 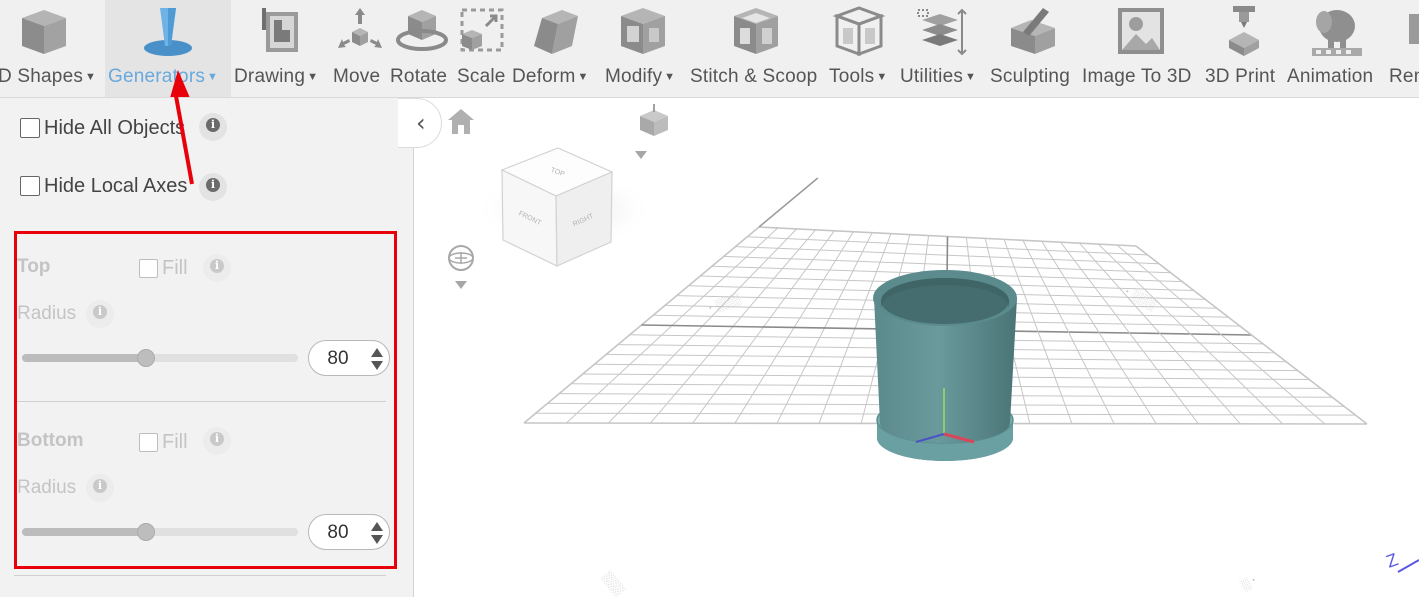 I want to click on render-icon, so click(x=1414, y=29).